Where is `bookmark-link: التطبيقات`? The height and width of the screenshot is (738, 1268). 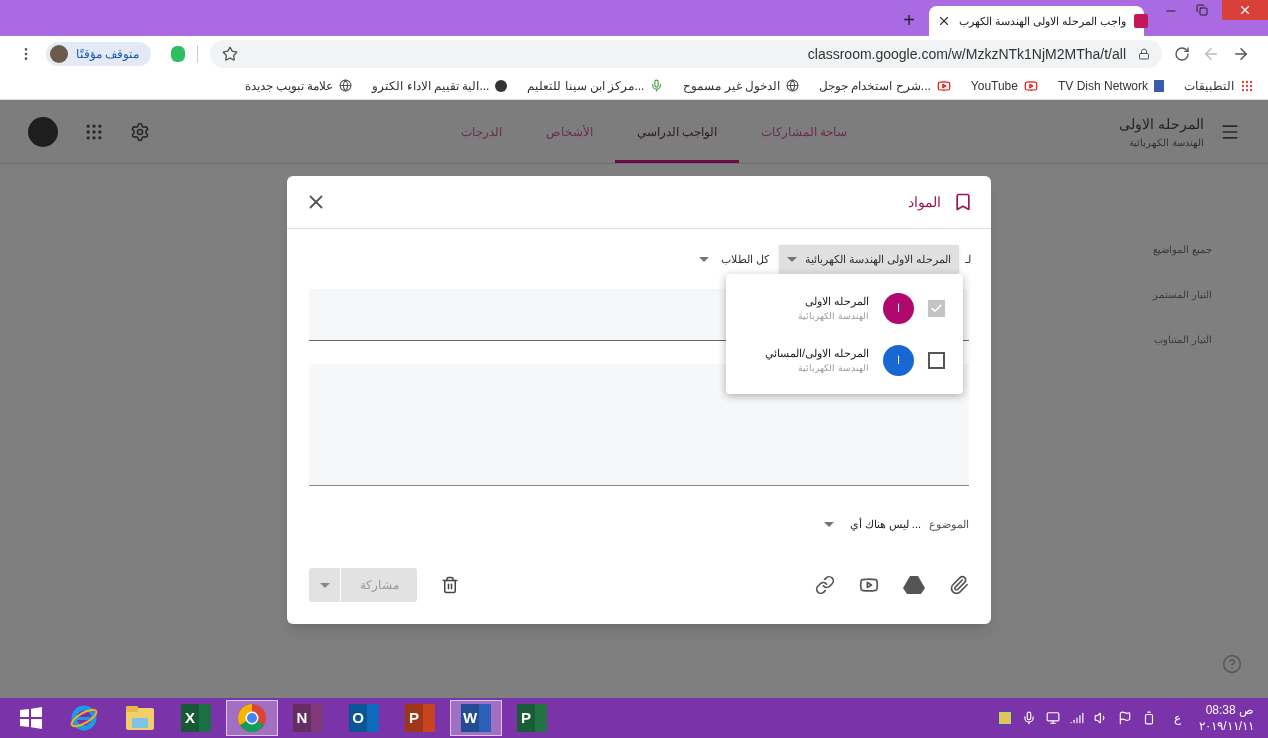
bookmark-link: التطبيقات is located at coordinates (1219, 85).